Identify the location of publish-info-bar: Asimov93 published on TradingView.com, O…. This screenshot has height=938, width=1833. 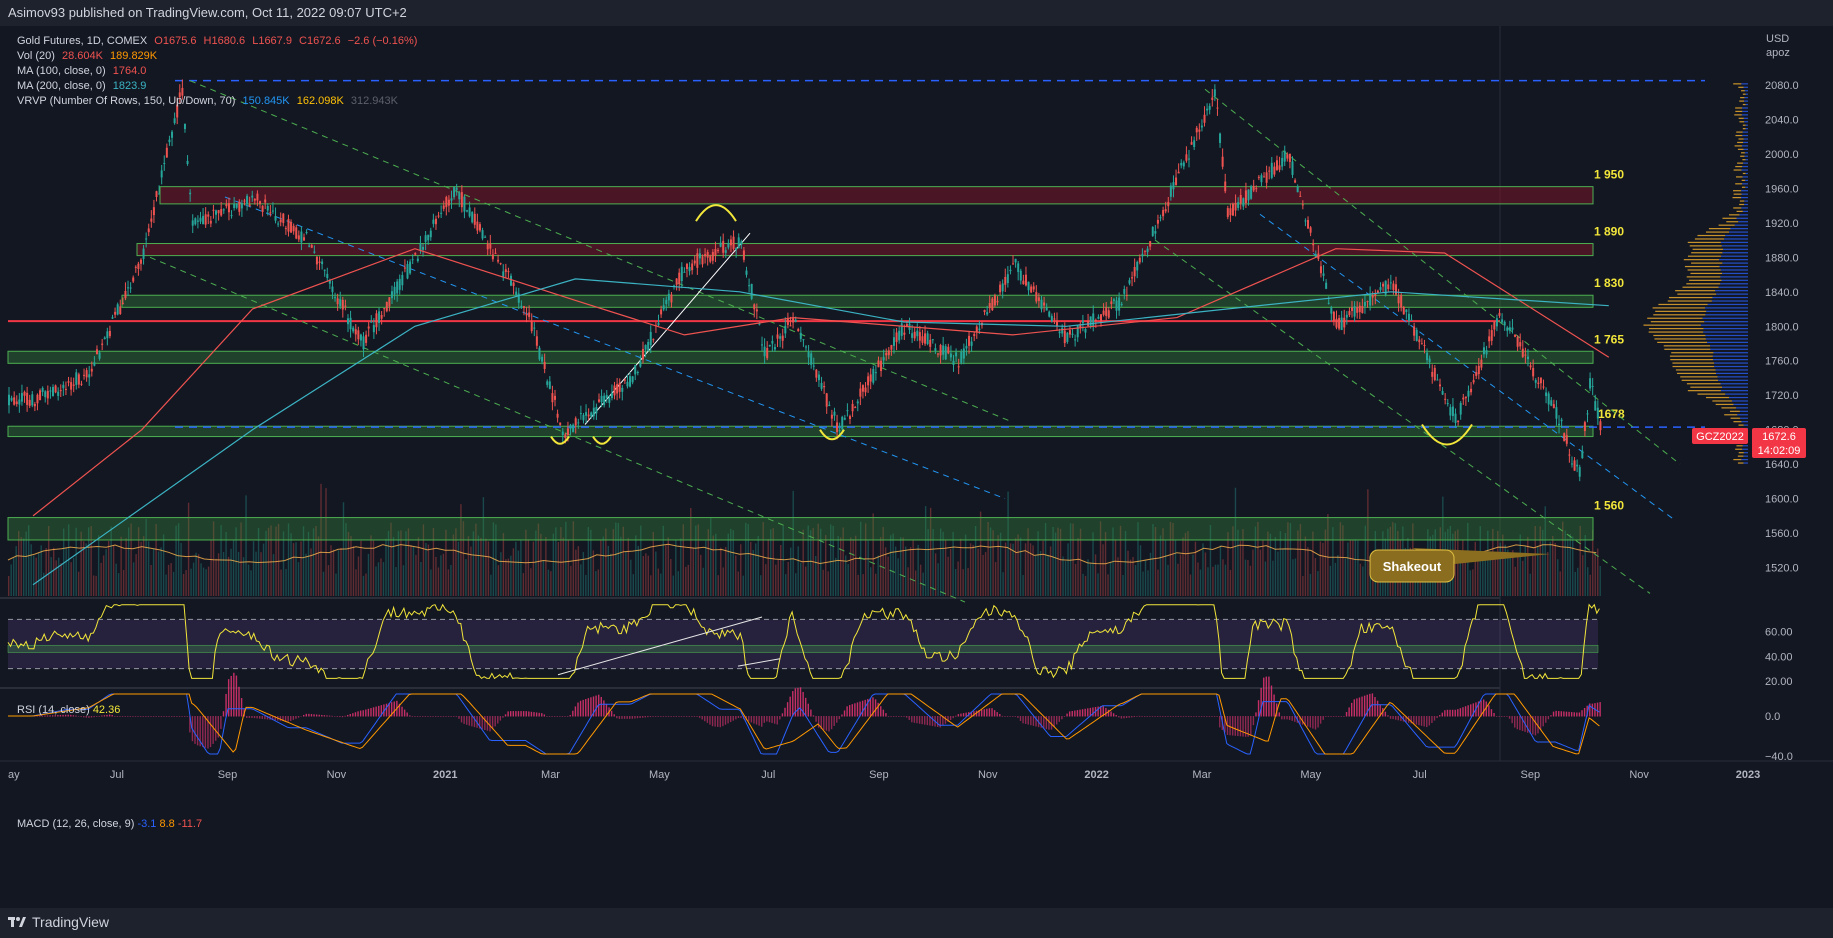
(916, 13).